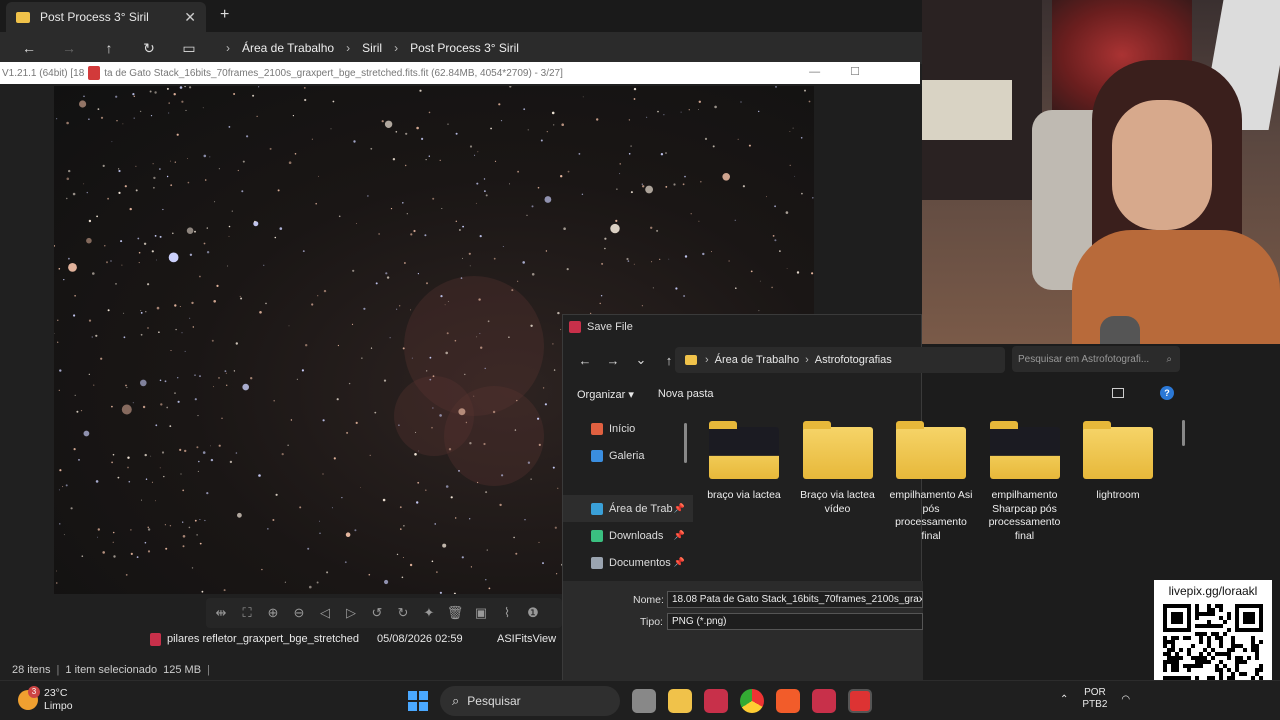  I want to click on qr-url: livepix.gg/loraakl, so click(1213, 591).